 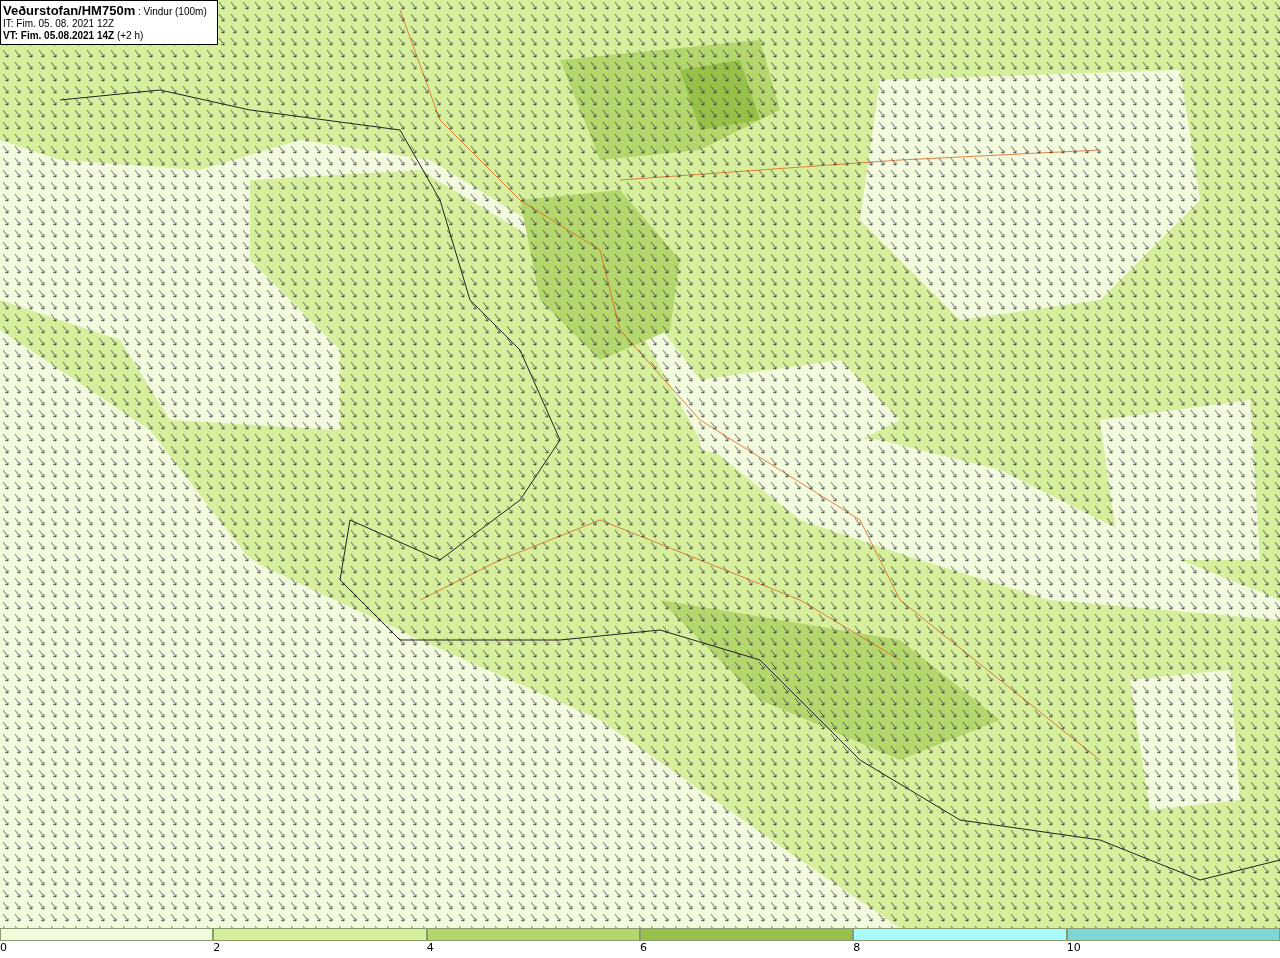 I want to click on legend-label: 4, so click(x=430, y=948).